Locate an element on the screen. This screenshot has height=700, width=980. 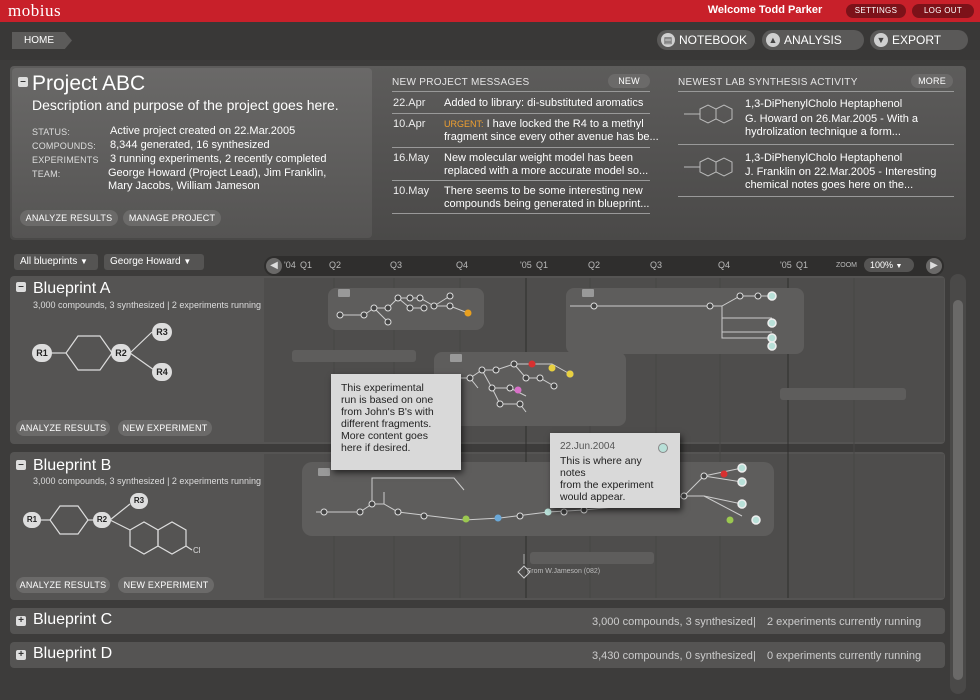
blueprint-b-molecule is located at coordinates (116, 529).